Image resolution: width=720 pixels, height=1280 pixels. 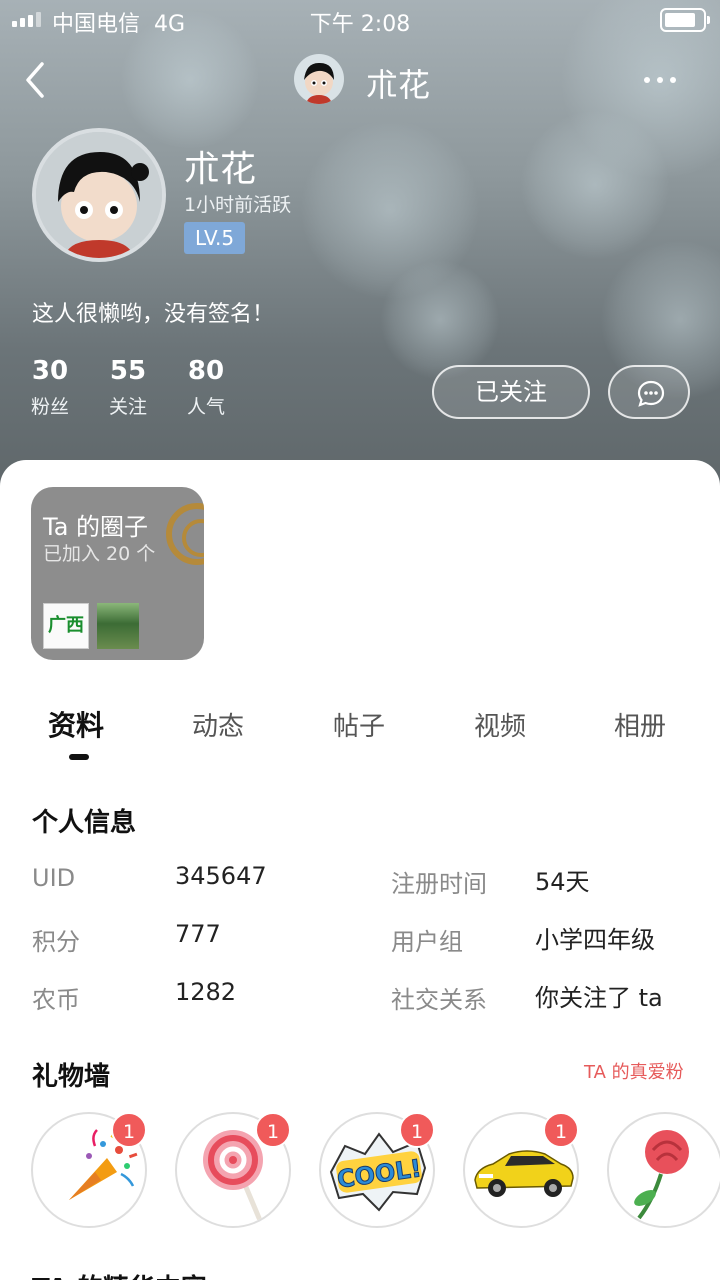 I want to click on info-label-coins: 农币, so click(x=56, y=1000).